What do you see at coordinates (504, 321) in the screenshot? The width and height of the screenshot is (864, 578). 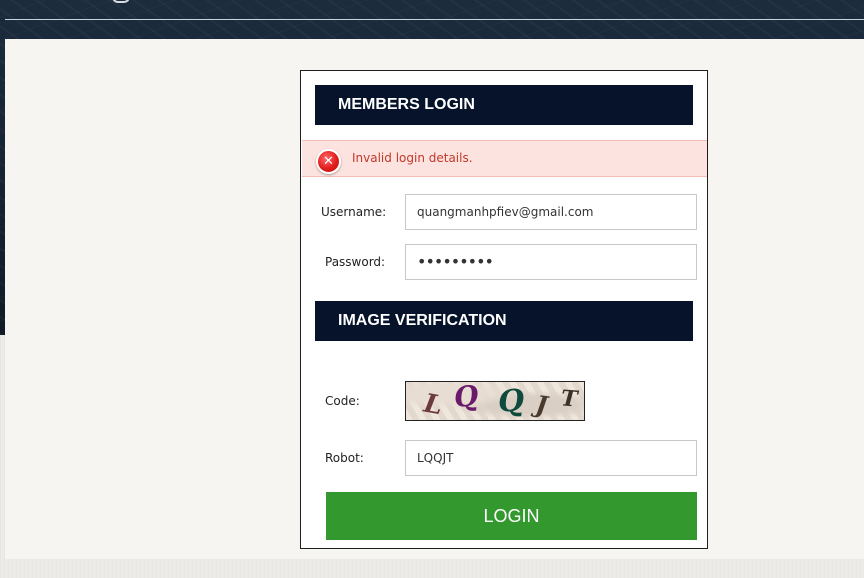 I see `image-verification-header: IMAGE VERIFICATION` at bounding box center [504, 321].